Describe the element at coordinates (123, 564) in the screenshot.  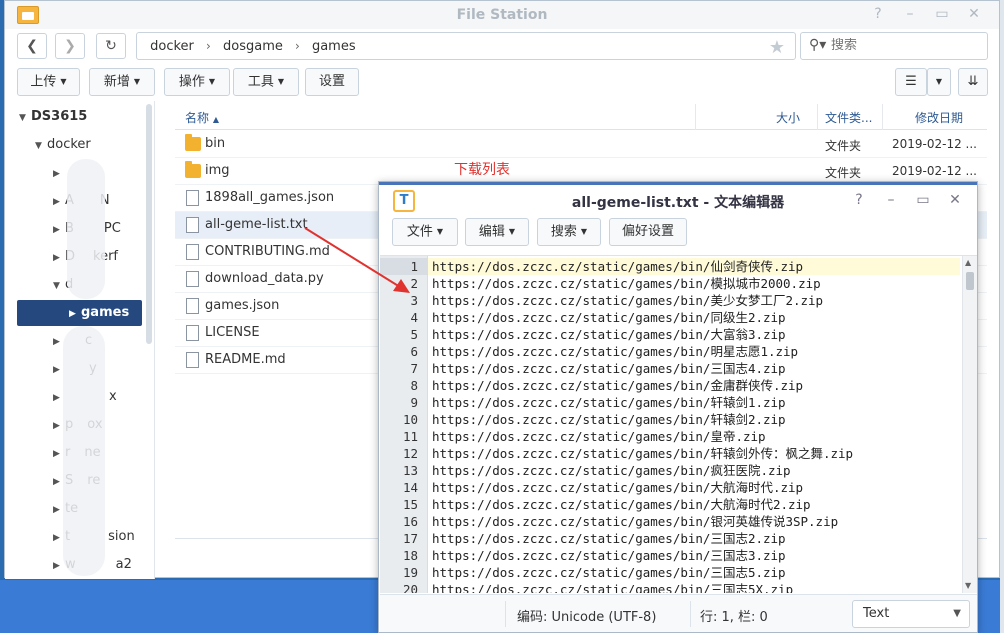
I see `tree-item-label: a2` at that location.